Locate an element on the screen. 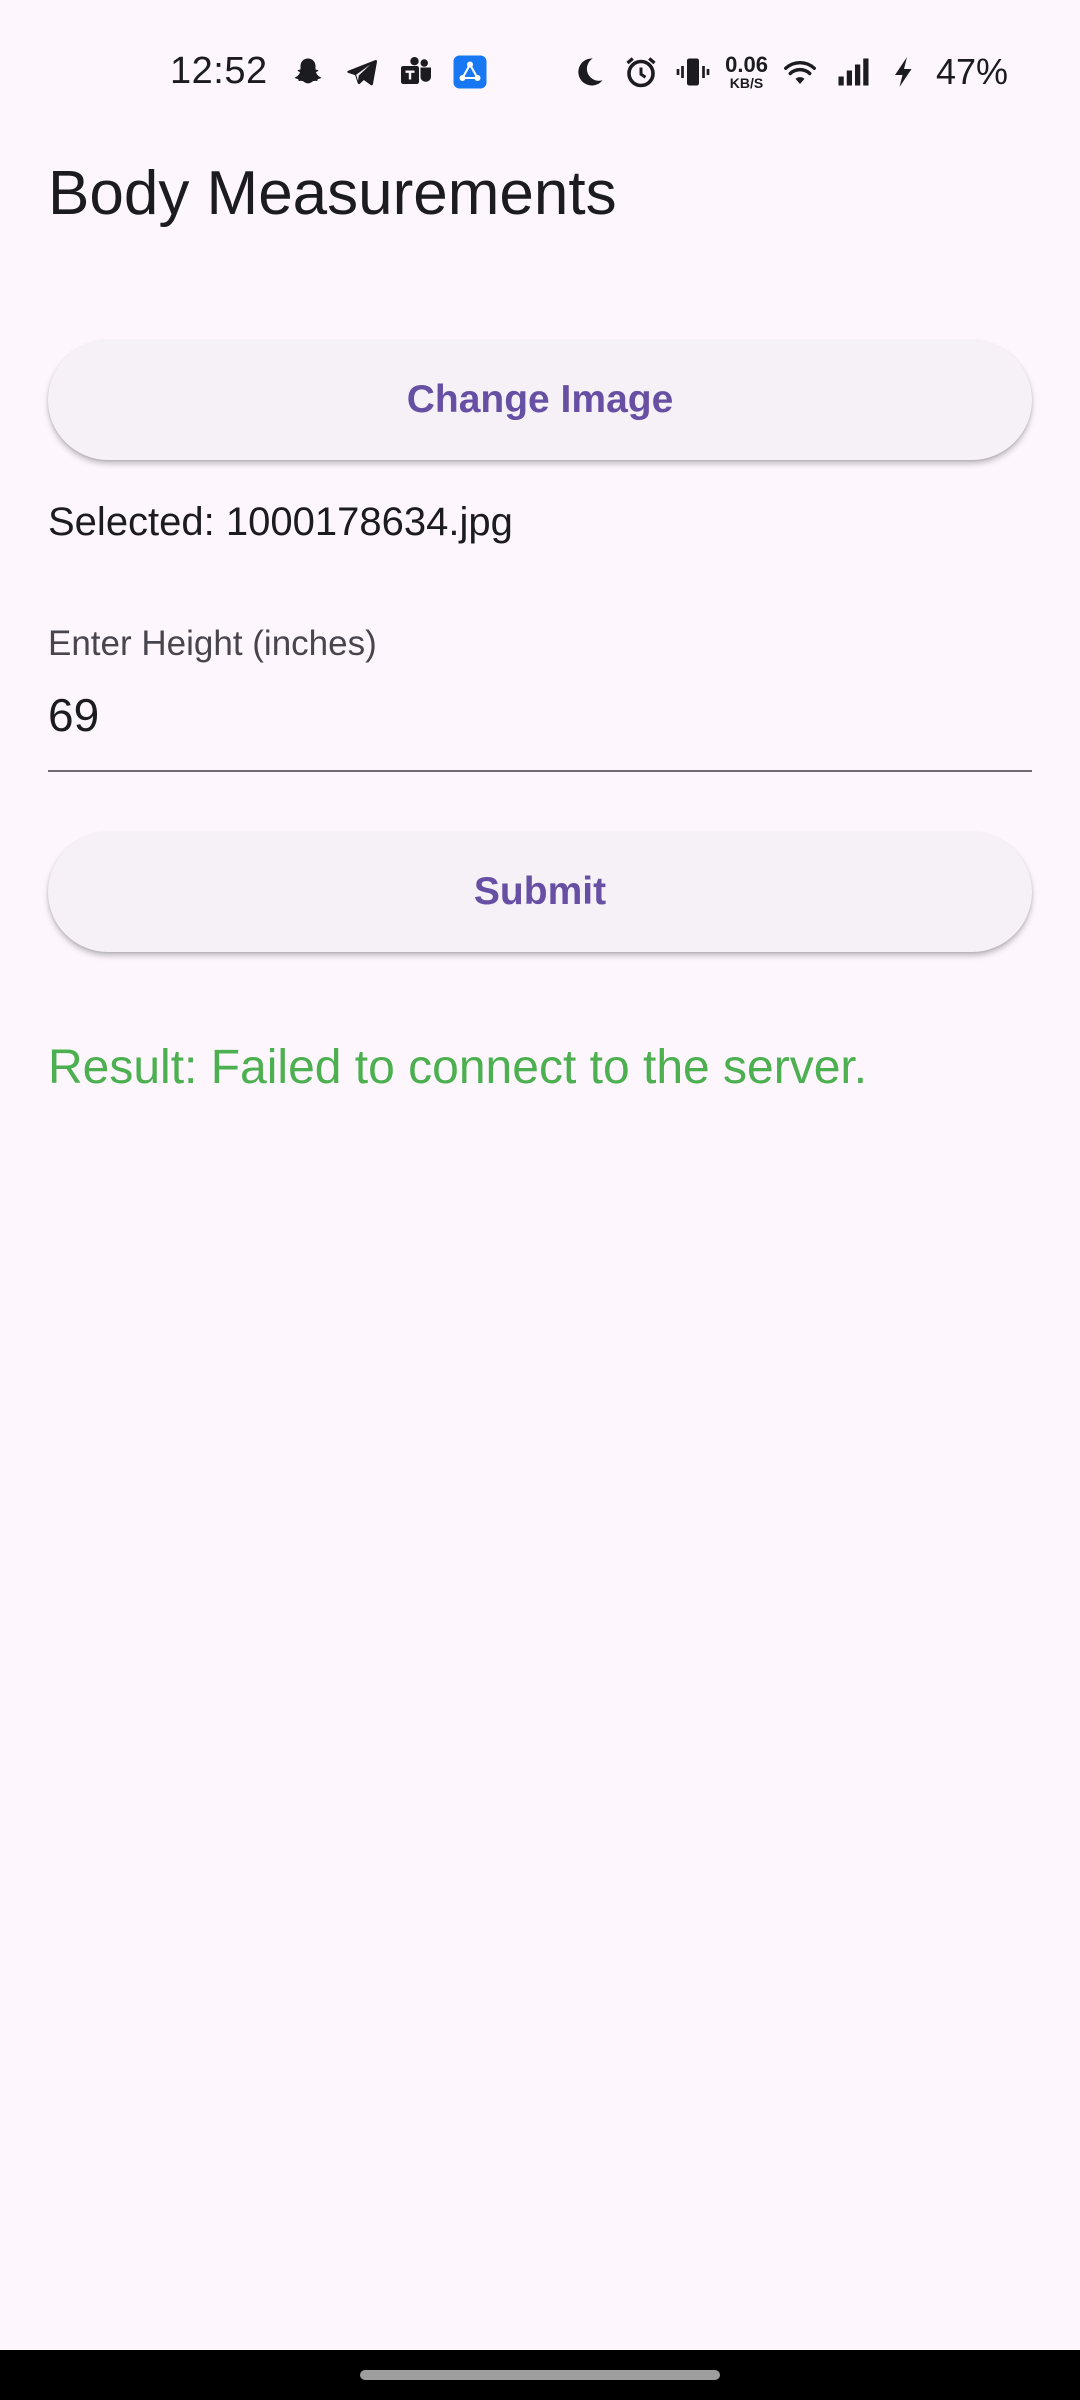  home-handle is located at coordinates (540, 2375).